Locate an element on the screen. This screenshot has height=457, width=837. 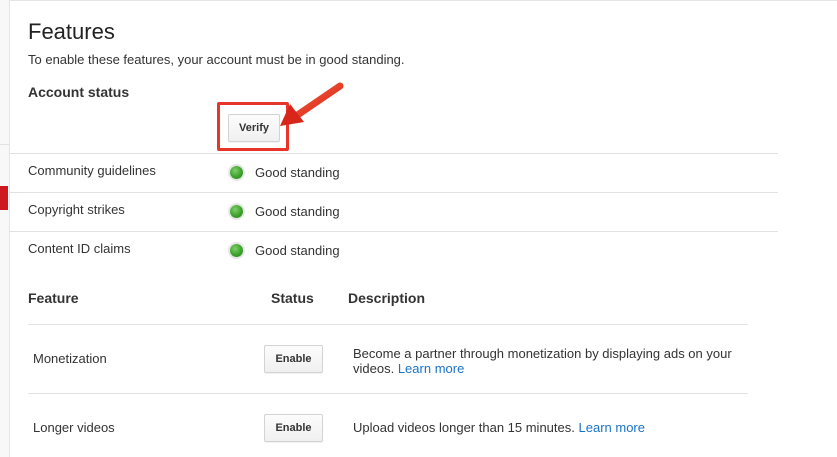
feature-column-header: Feature is located at coordinates (53, 298).